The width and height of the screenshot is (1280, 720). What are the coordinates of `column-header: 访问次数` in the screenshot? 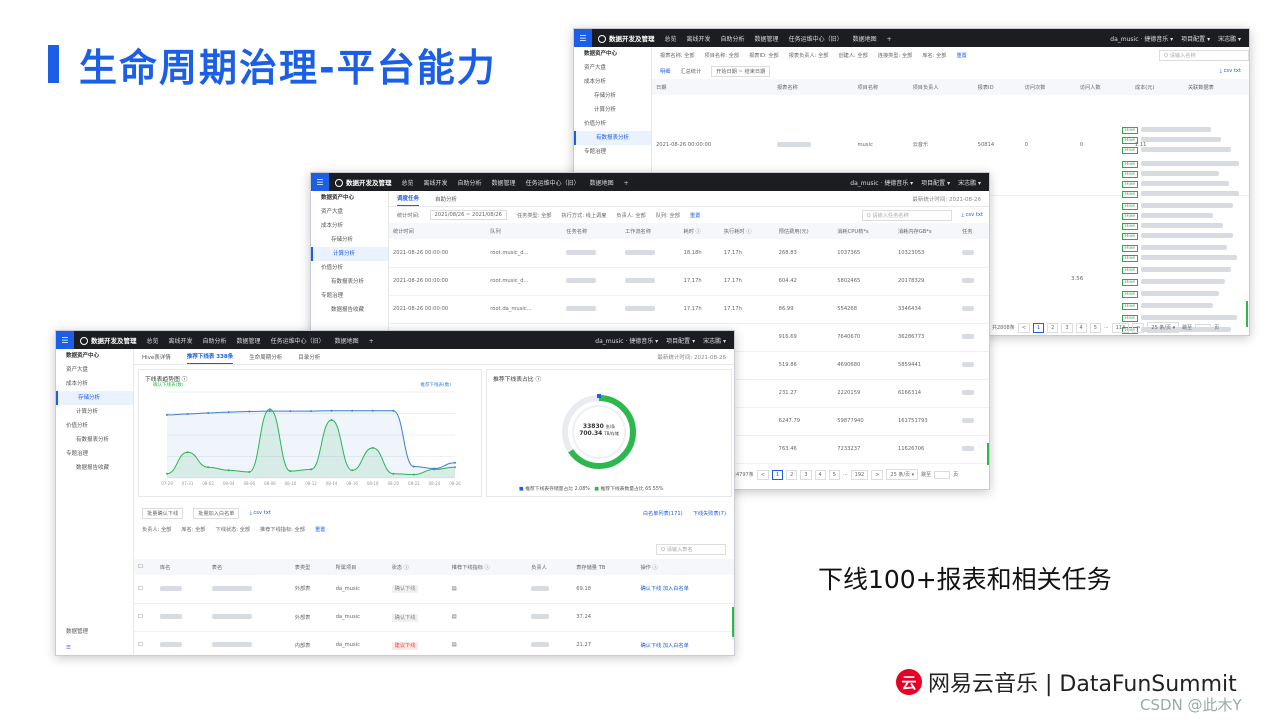 It's located at (1048, 87).